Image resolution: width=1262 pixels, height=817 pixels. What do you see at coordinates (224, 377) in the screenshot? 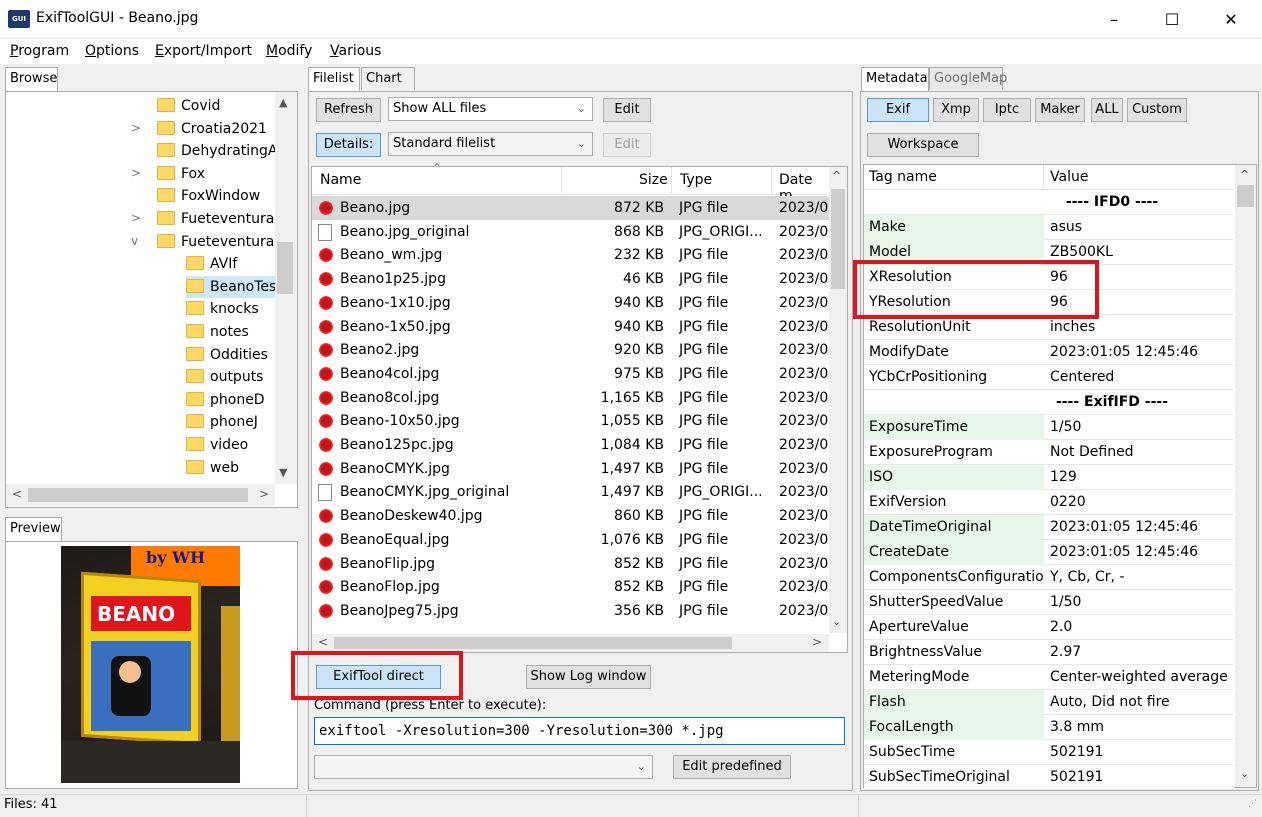
I see `tree-item: outputs` at bounding box center [224, 377].